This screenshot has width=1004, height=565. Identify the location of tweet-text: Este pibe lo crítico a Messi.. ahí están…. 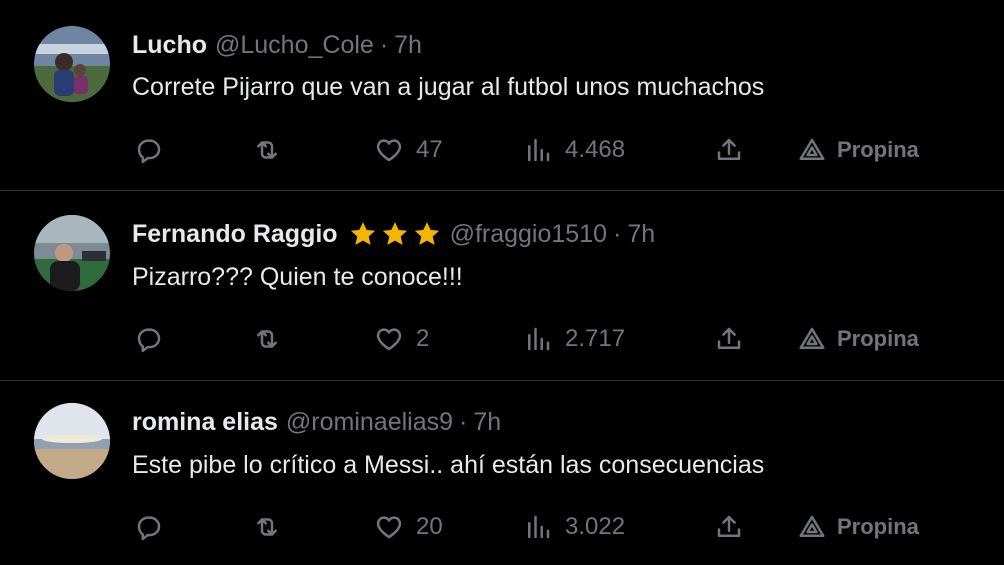
(448, 465).